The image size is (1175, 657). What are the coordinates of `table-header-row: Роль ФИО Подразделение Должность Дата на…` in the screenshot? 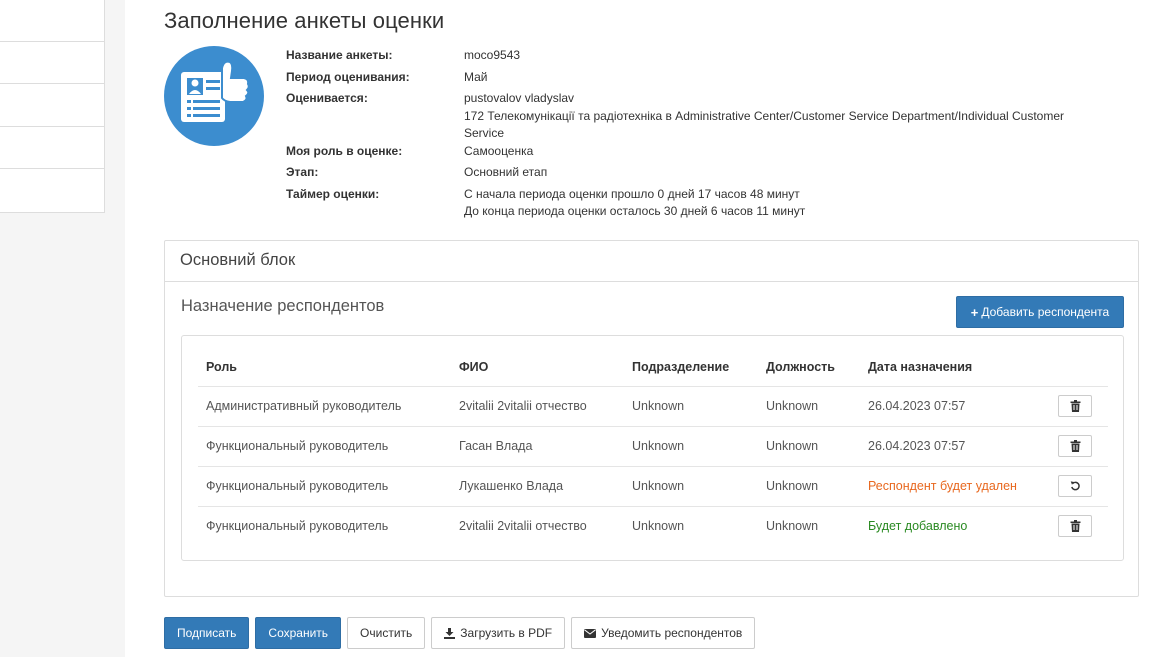 It's located at (653, 367).